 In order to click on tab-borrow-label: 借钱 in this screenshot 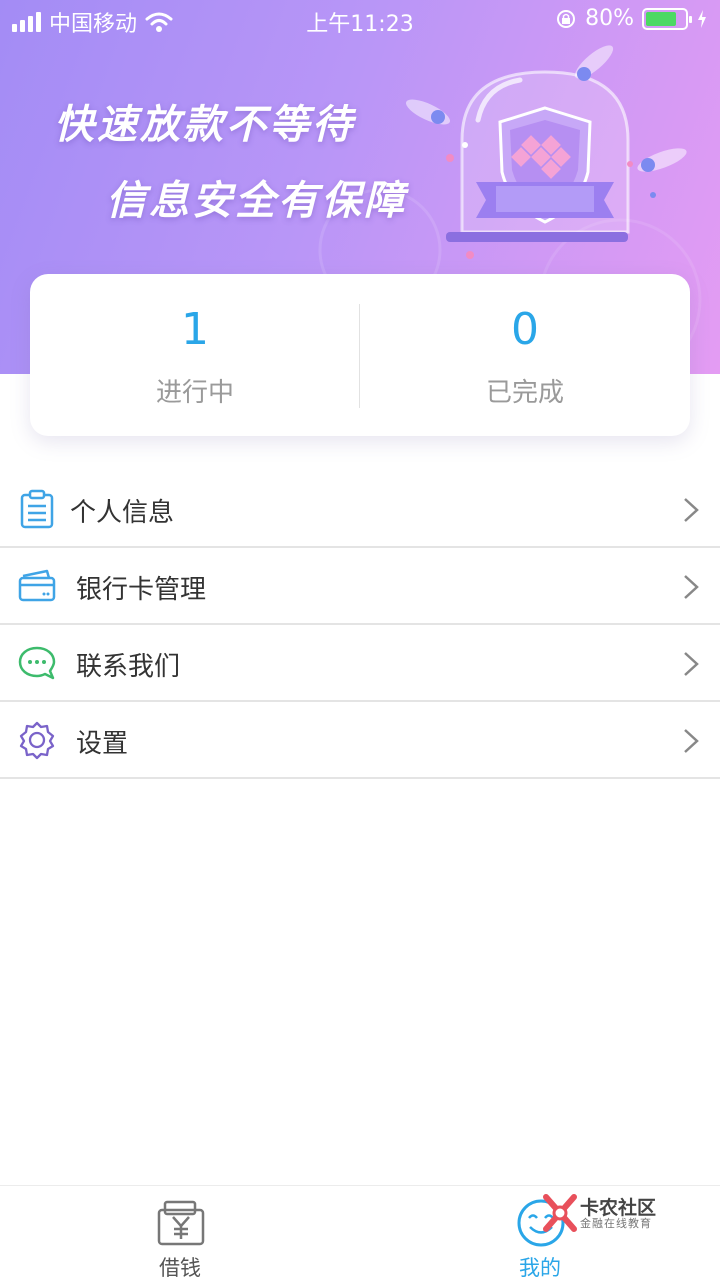, I will do `click(180, 1268)`.